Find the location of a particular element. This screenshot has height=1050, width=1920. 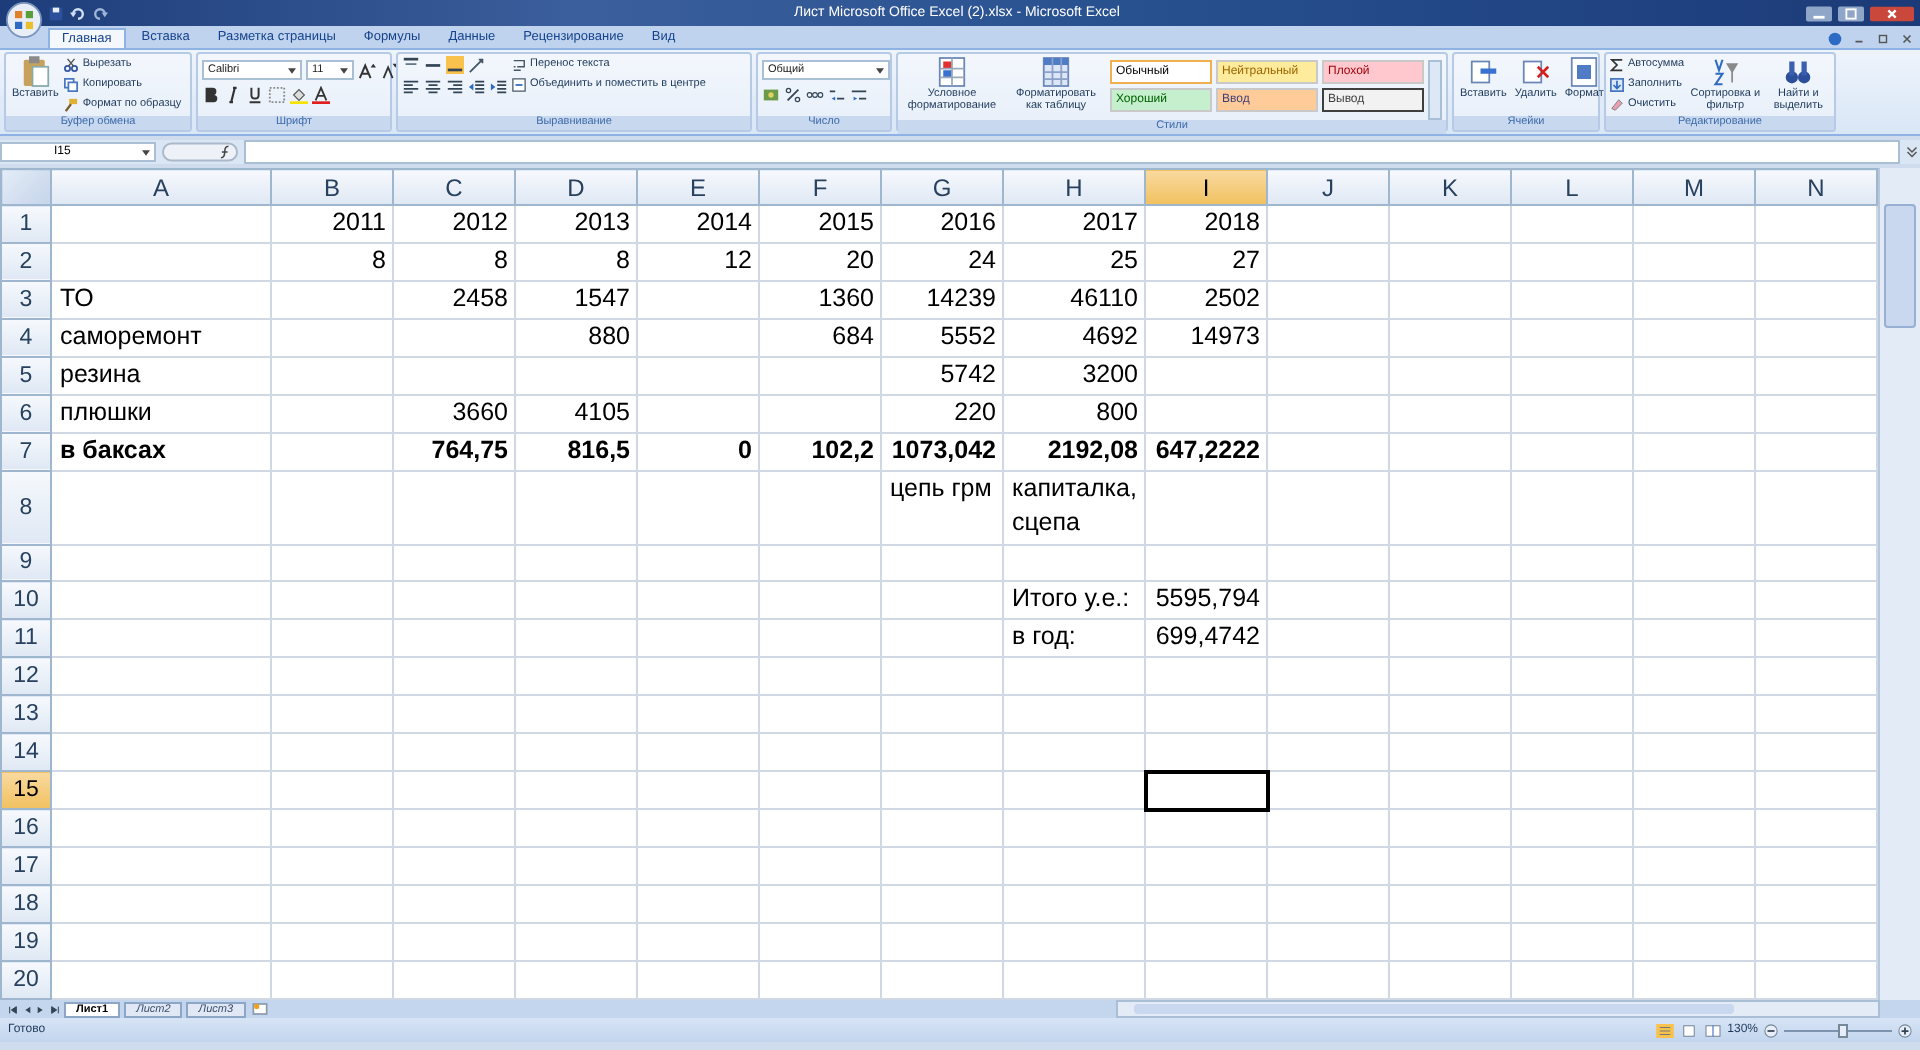

sort-filter-icon is located at coordinates (1725, 72).